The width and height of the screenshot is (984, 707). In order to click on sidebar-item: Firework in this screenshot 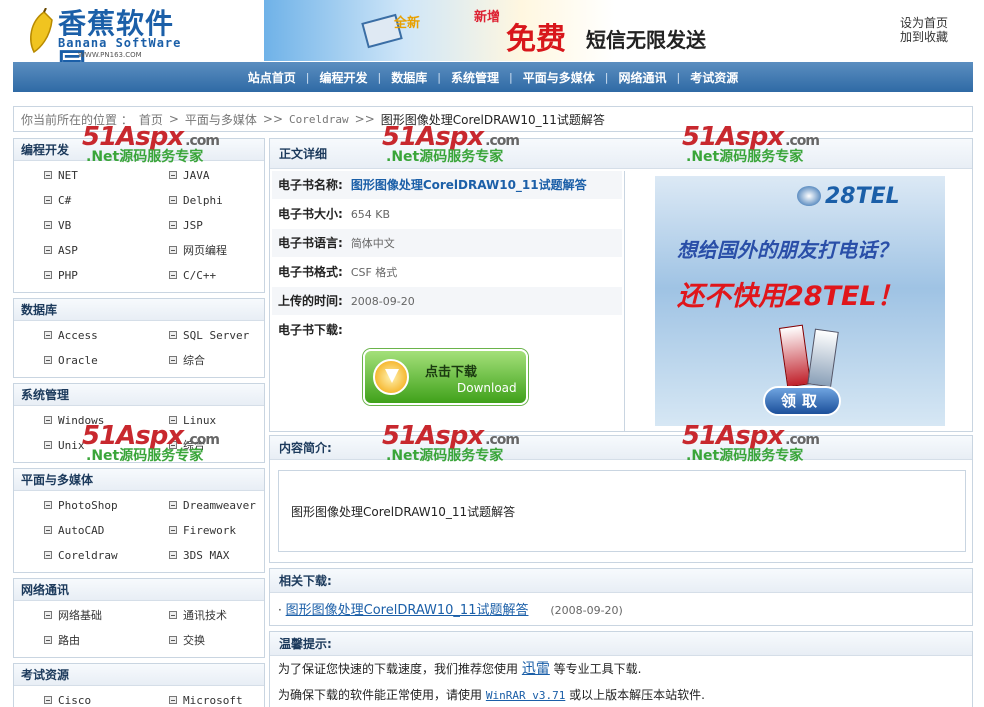, I will do `click(201, 530)`.